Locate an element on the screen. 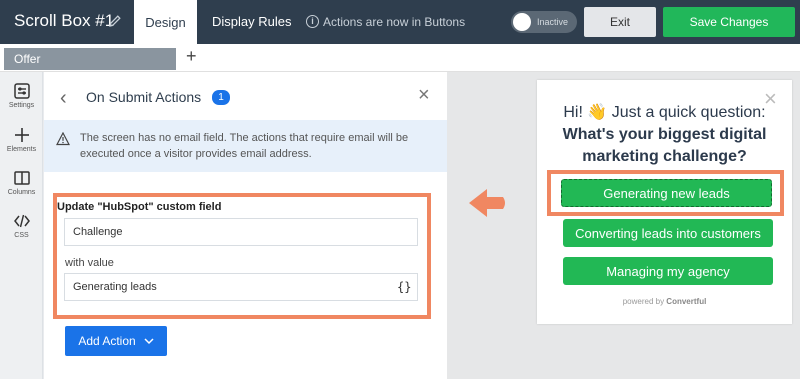 Image resolution: width=800 pixels, height=379 pixels. pencil-icon is located at coordinates (115, 21).